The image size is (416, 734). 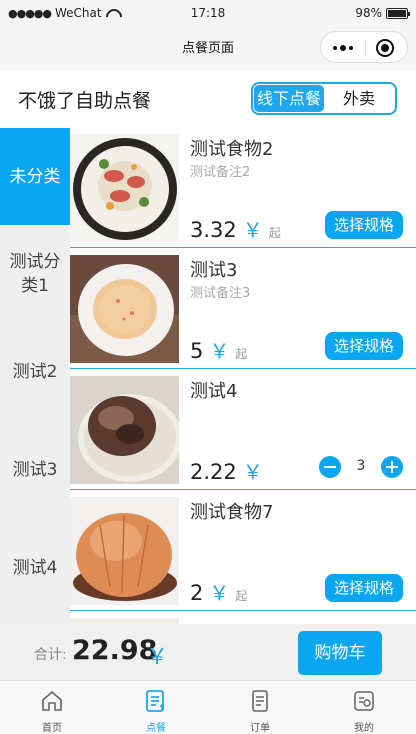 I want to click on category-sidebar: 未分类 测试分类1 测试2 测试3 测试4, so click(x=35, y=376).